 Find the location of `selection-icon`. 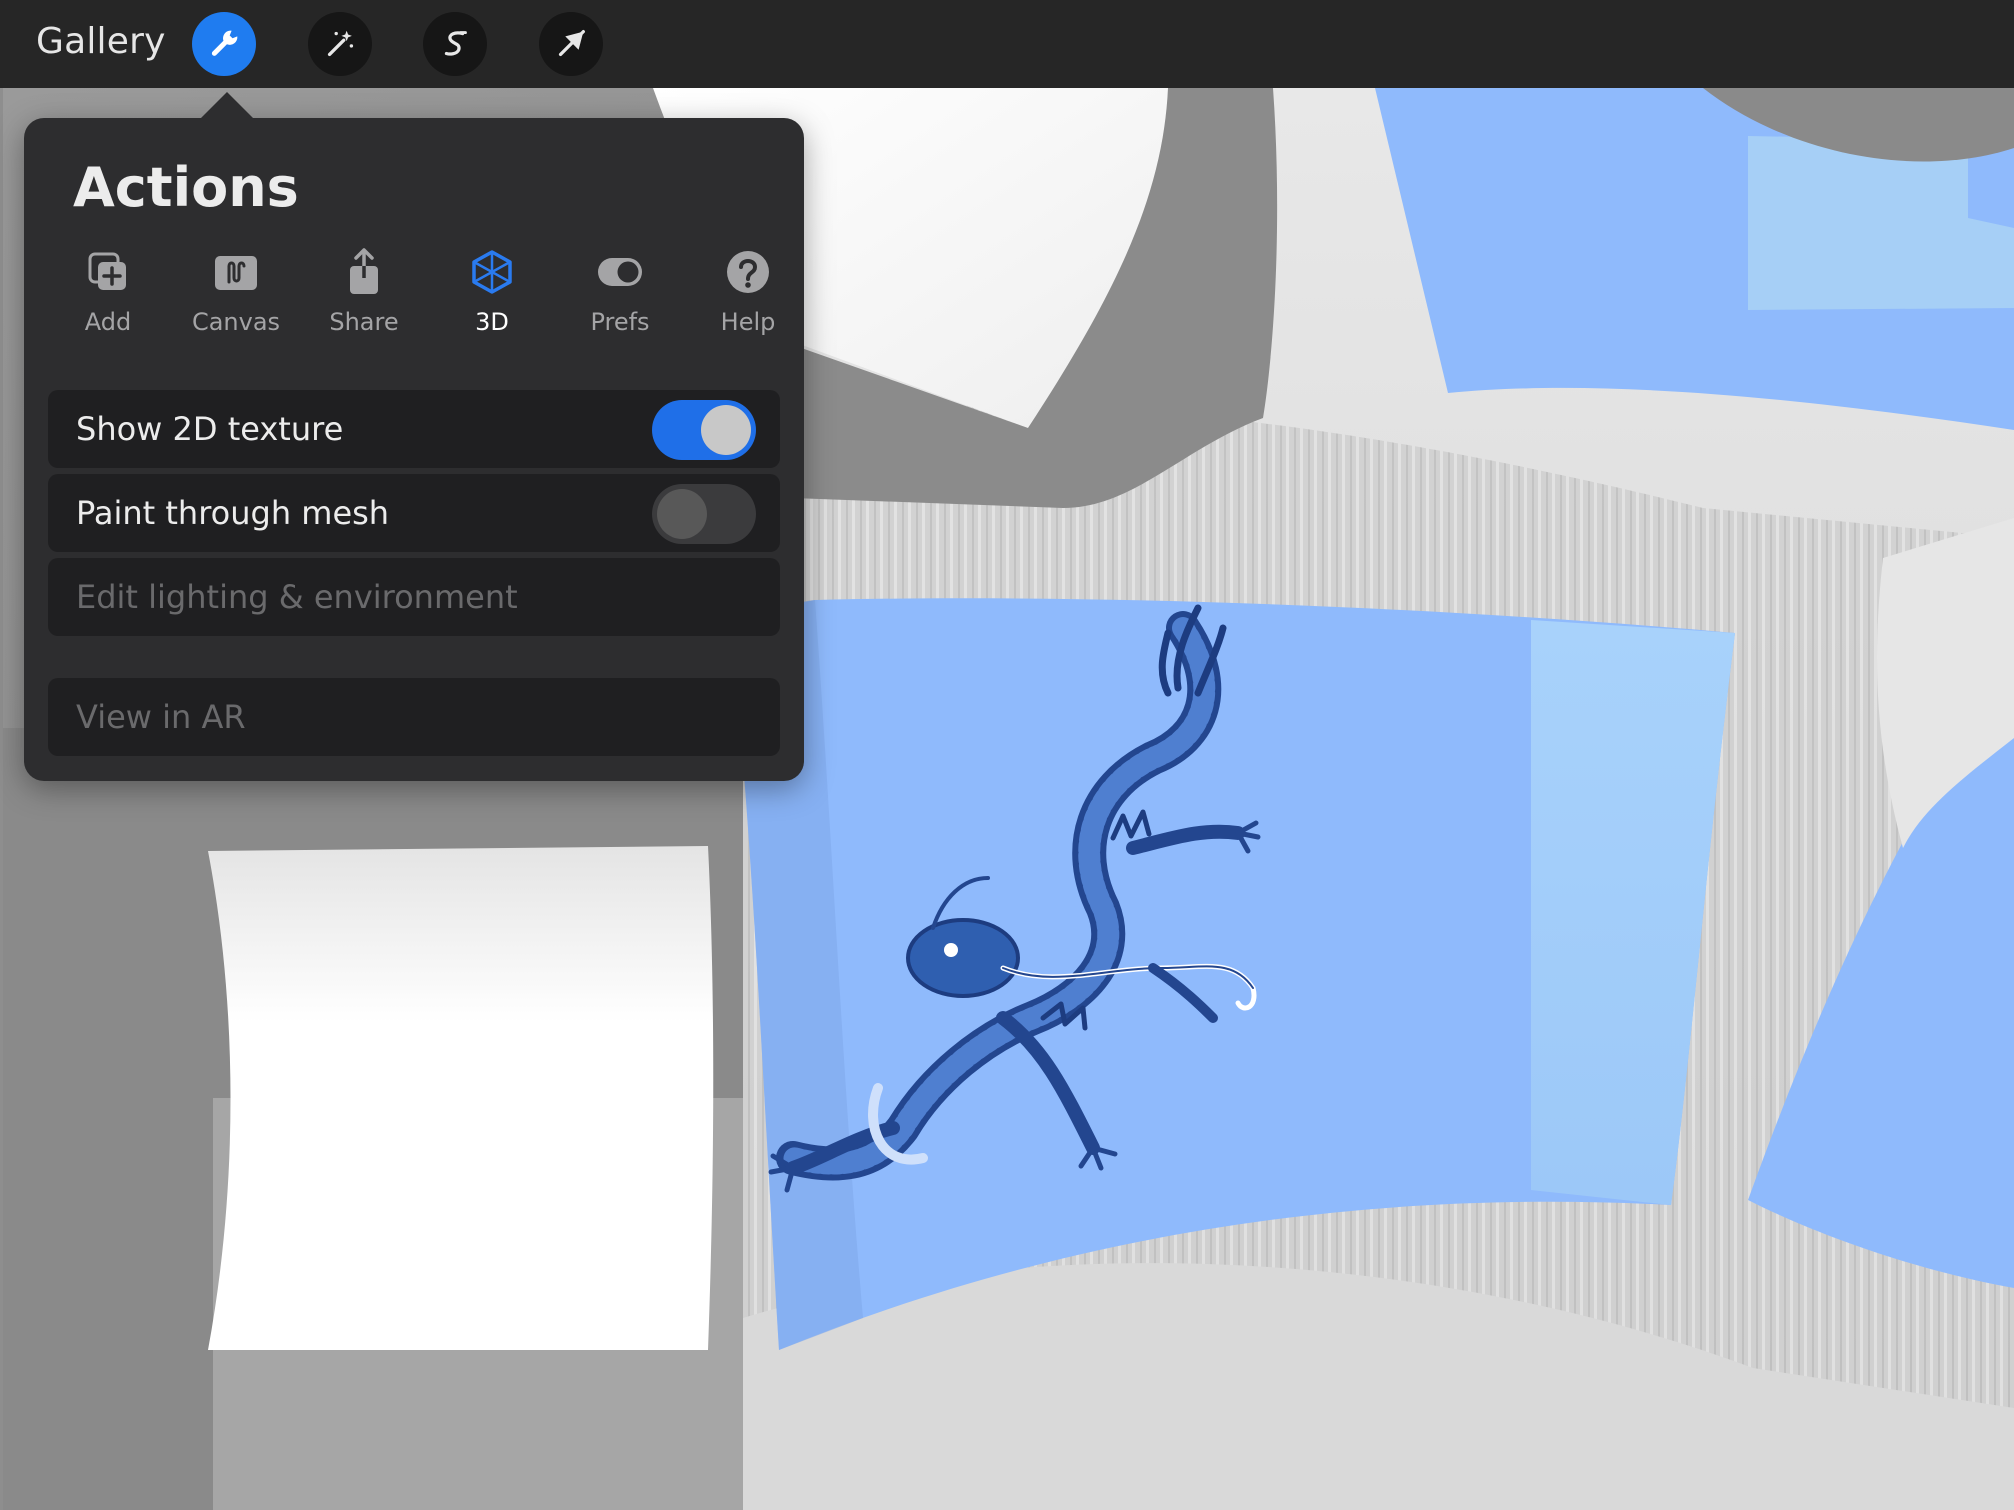

selection-icon is located at coordinates (455, 43).